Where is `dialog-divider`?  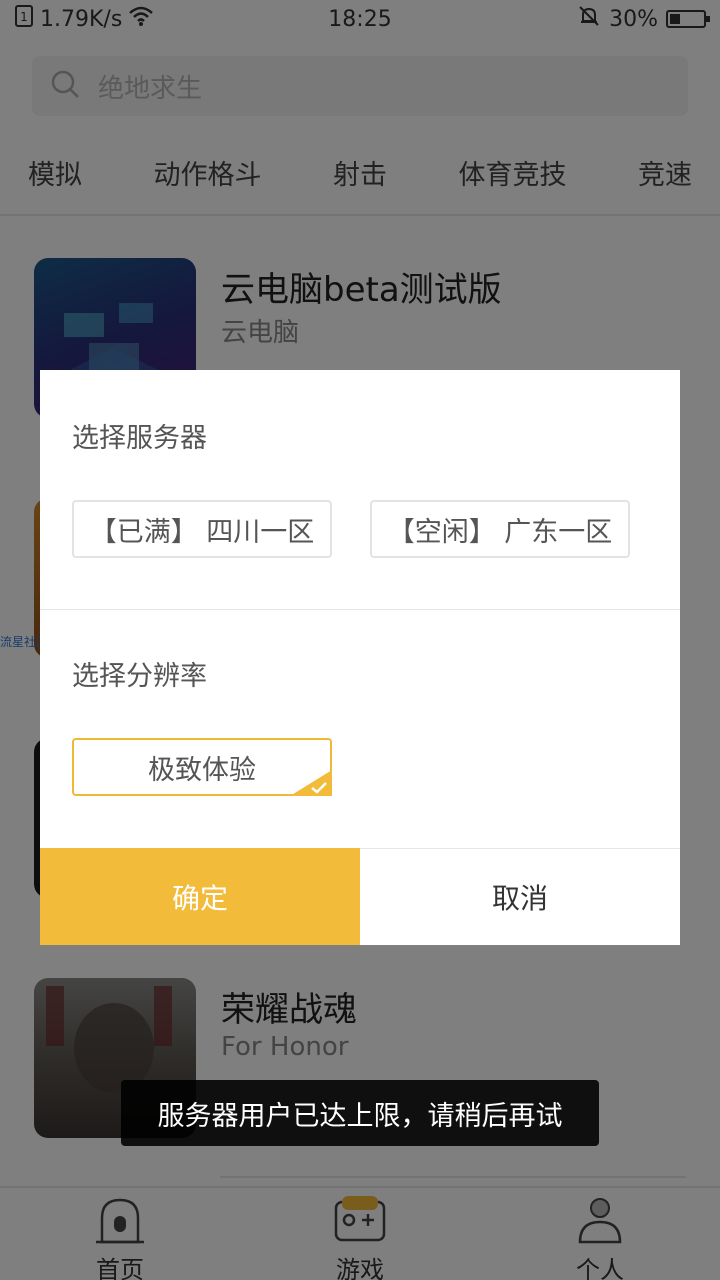 dialog-divider is located at coordinates (360, 609).